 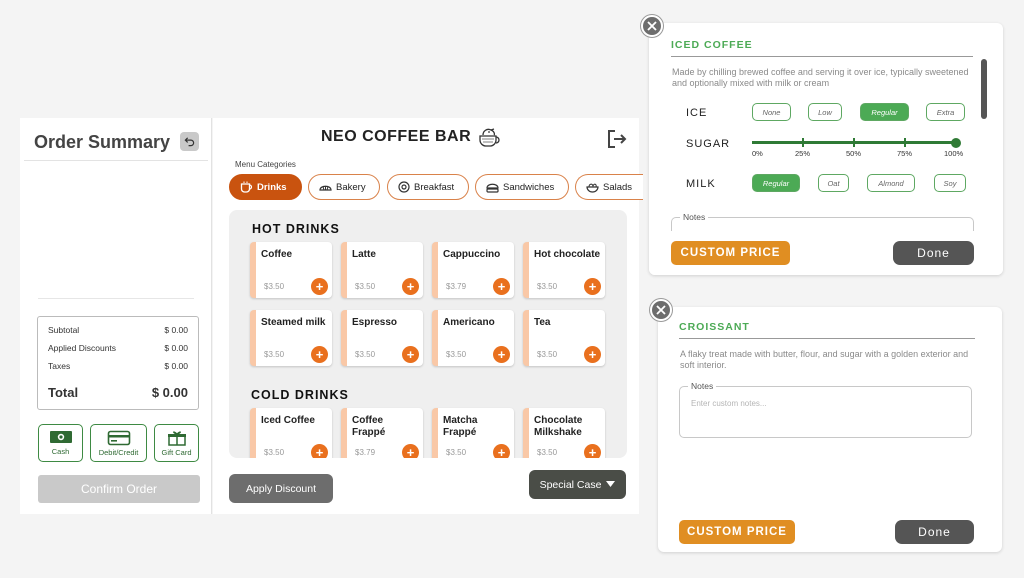 What do you see at coordinates (472, 254) in the screenshot?
I see `menu-item-name: Cappuccino` at bounding box center [472, 254].